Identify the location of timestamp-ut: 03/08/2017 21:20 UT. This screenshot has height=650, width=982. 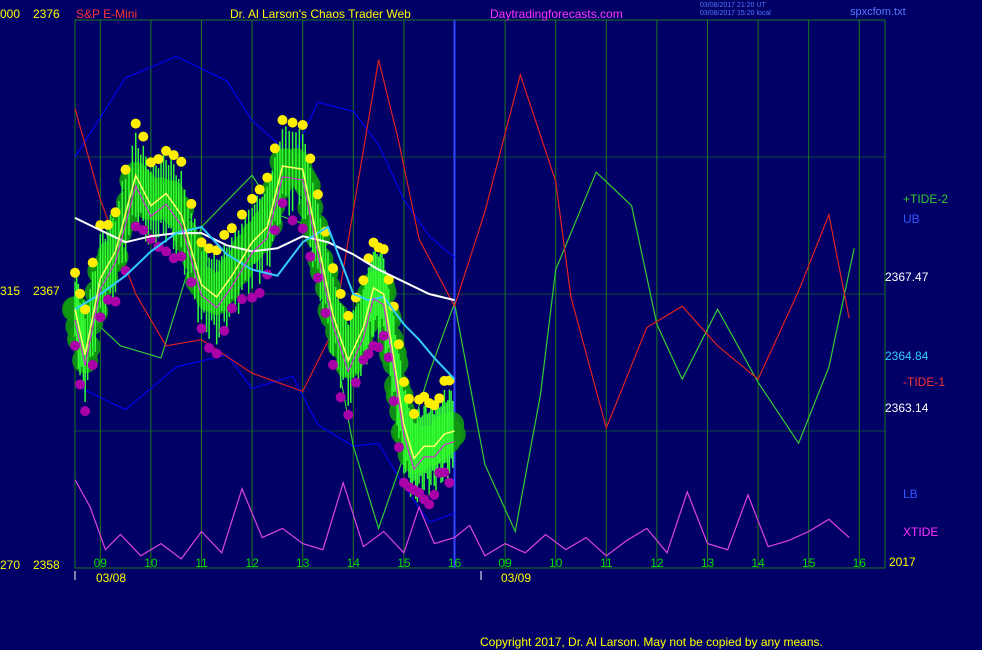
(733, 5).